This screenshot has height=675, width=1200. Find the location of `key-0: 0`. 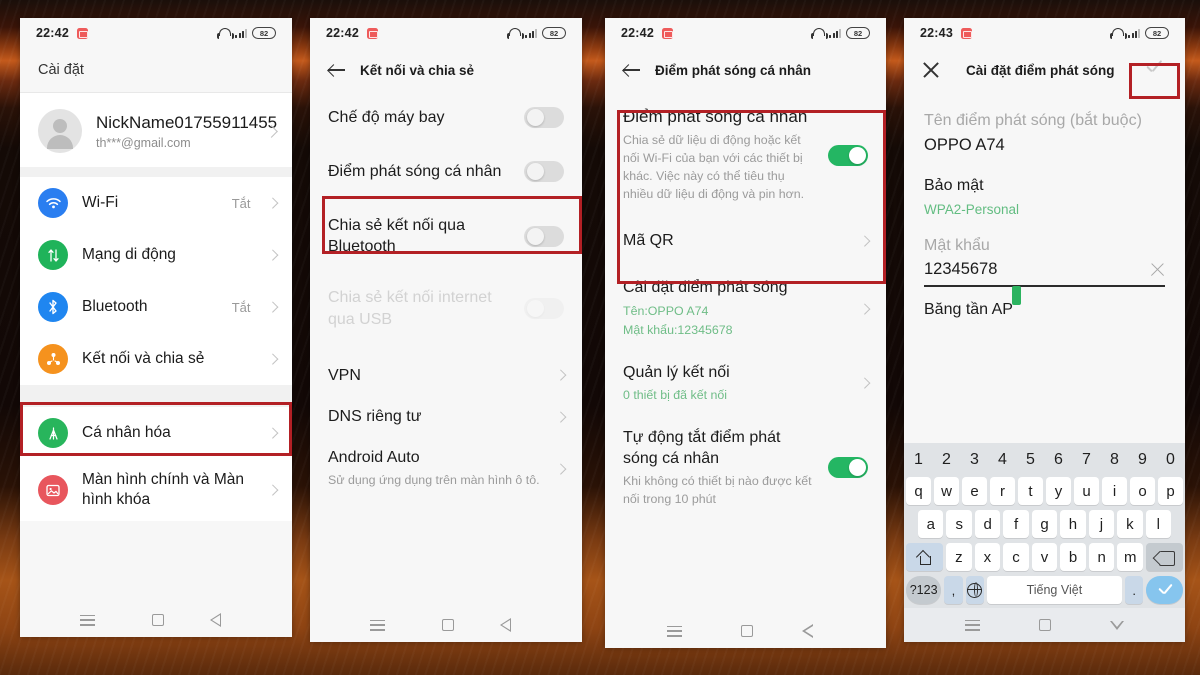

key-0: 0 is located at coordinates (1170, 460).